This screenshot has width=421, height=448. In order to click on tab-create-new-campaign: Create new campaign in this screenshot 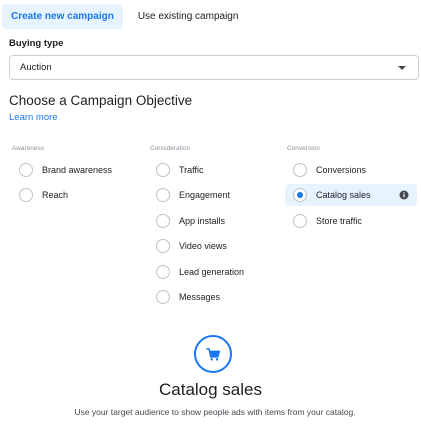, I will do `click(62, 16)`.